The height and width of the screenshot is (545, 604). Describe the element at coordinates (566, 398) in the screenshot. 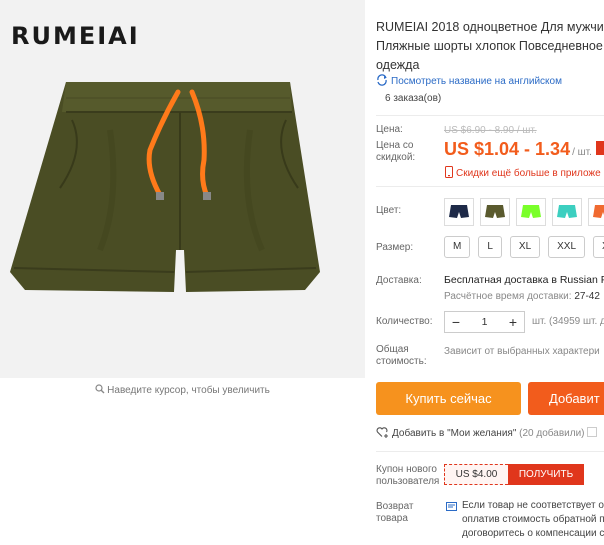

I see `add-to-cart-button: Добавит` at that location.